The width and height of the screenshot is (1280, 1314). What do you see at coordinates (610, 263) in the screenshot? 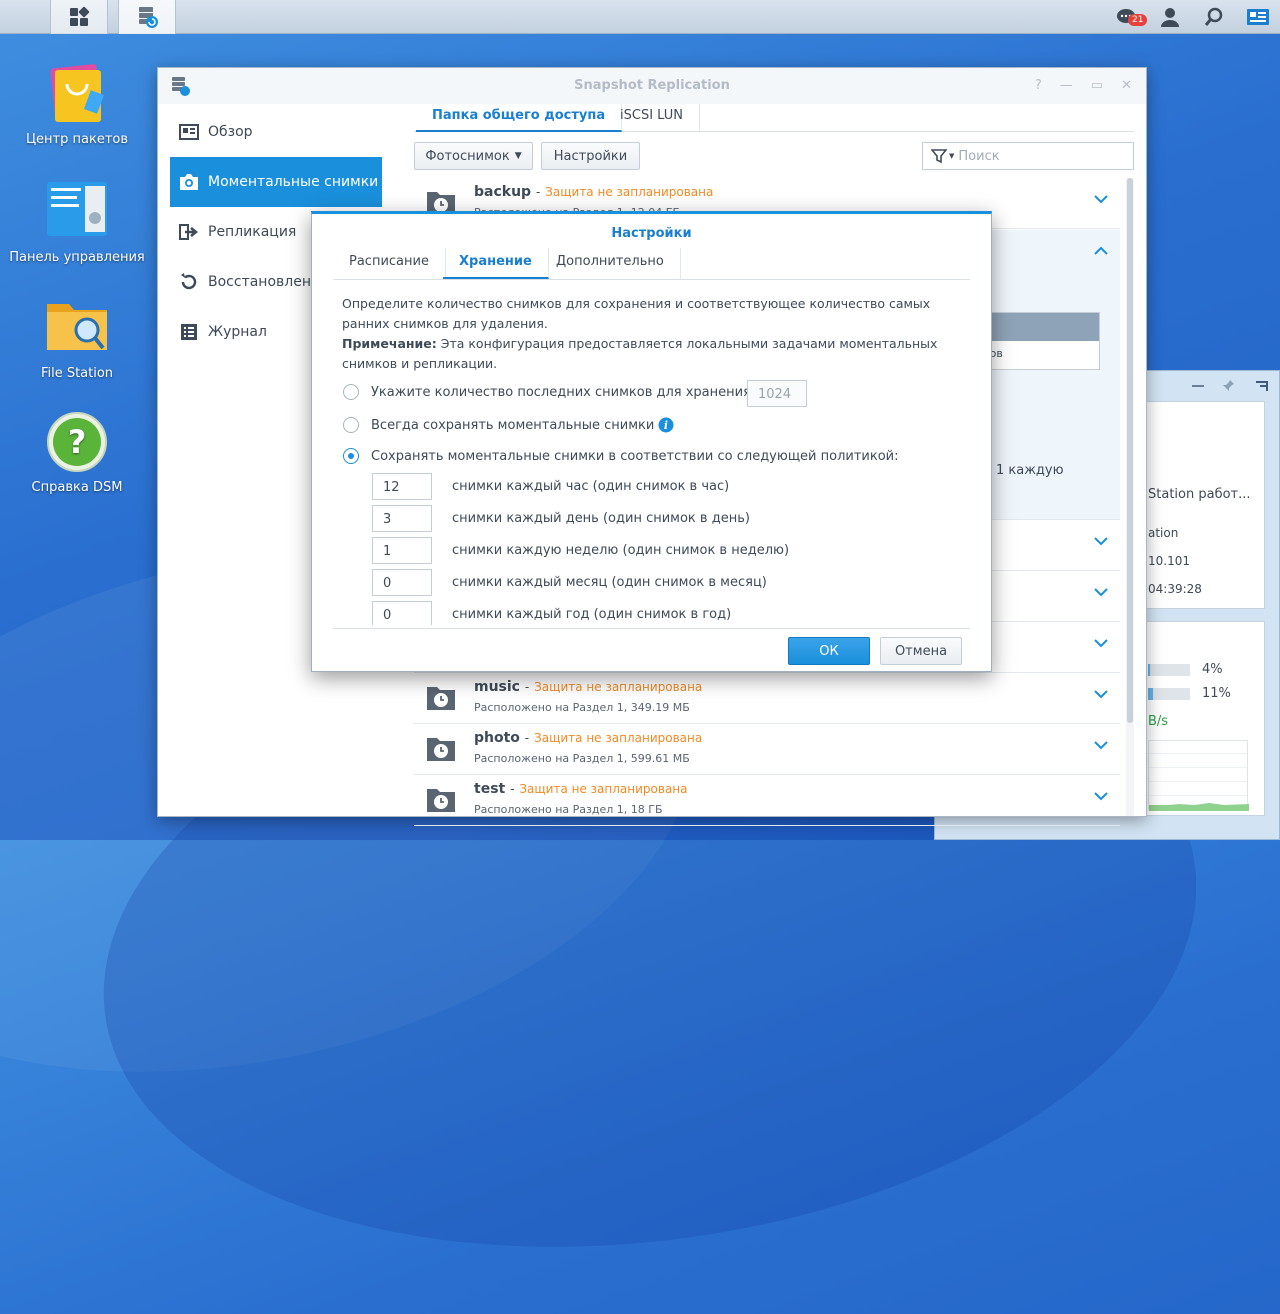
I see `tab-advanced: Дополнительно` at bounding box center [610, 263].